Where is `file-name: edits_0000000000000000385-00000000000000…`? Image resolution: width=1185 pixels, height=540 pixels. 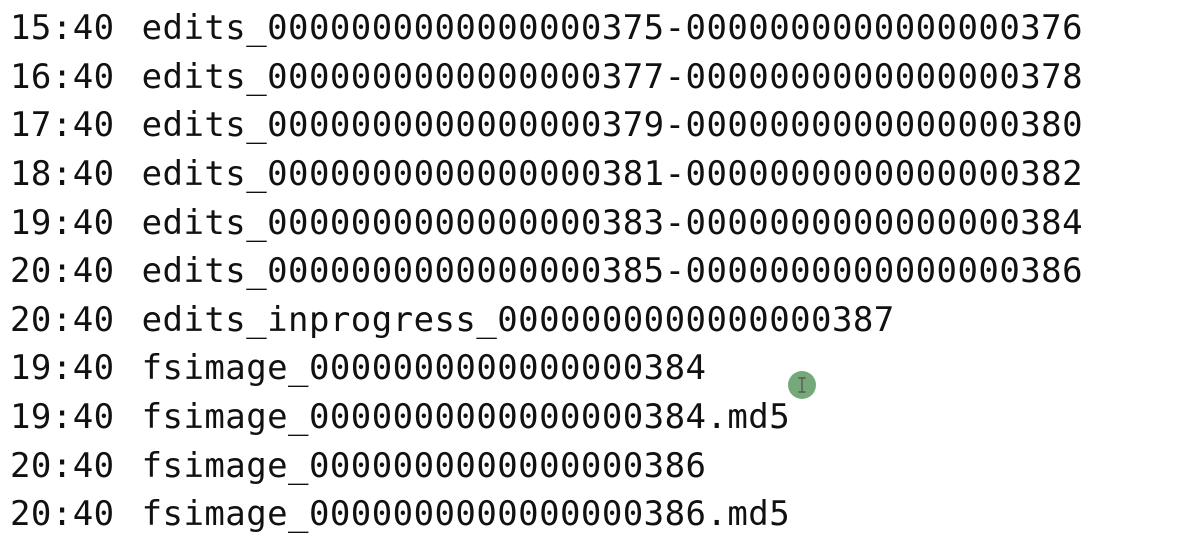
file-name: edits_0000000000000000385-00000000000000… is located at coordinates (612, 271).